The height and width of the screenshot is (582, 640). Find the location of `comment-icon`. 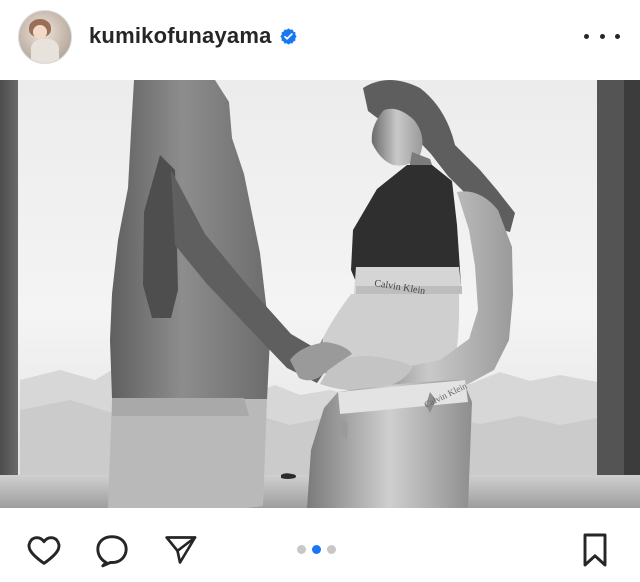

comment-icon is located at coordinates (112, 550).